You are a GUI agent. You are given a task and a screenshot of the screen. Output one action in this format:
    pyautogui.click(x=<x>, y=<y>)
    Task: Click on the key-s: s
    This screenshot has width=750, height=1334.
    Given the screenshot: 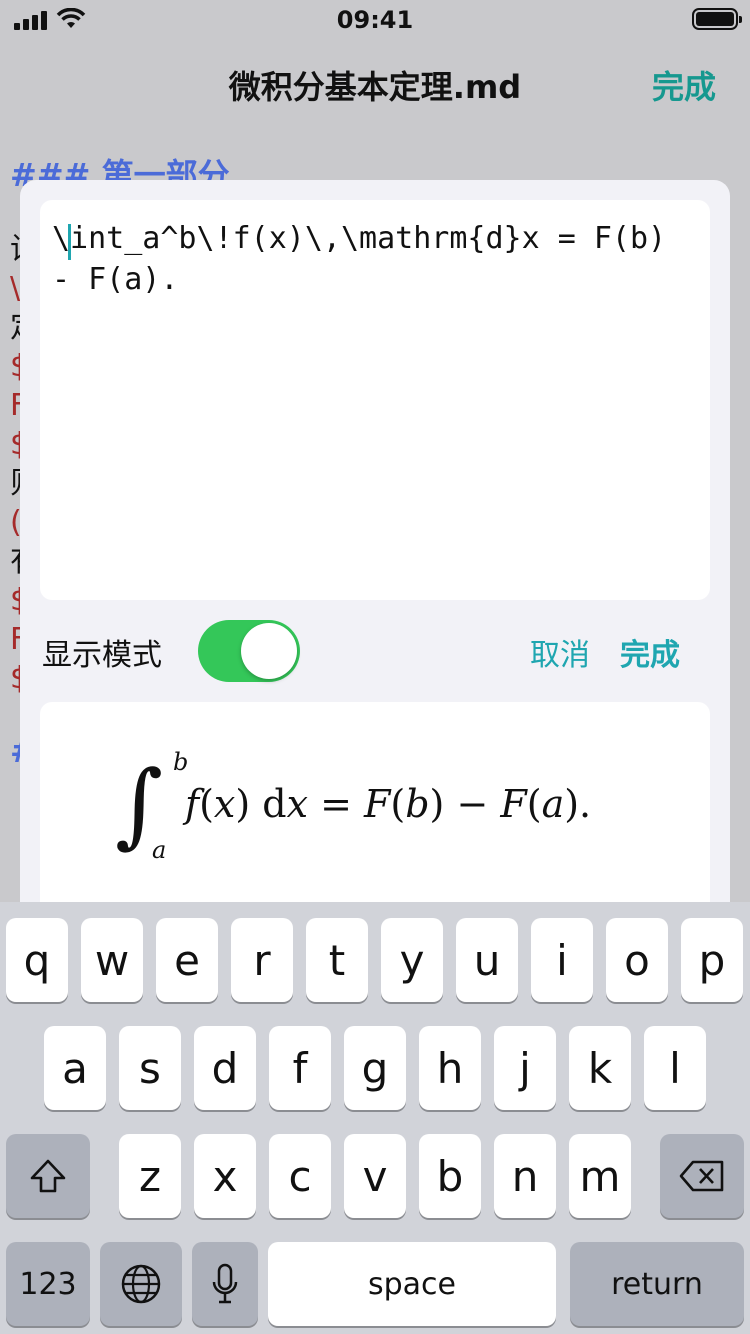 What is the action you would take?
    pyautogui.click(x=150, y=1068)
    